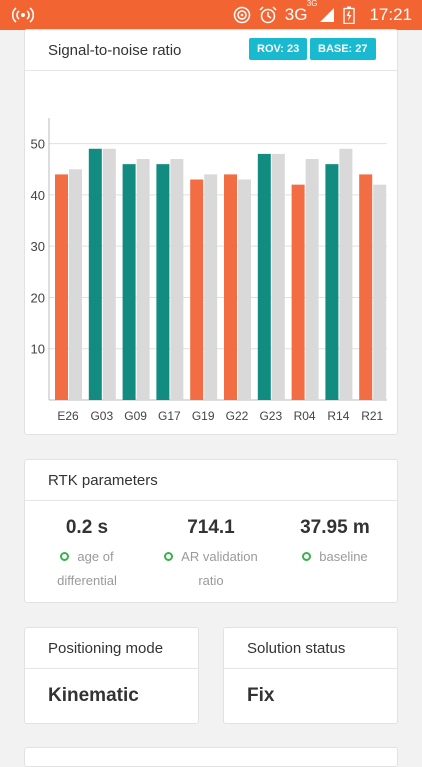 The height and width of the screenshot is (767, 422). Describe the element at coordinates (310, 675) in the screenshot. I see `solution-card: Solution status Fix` at that location.